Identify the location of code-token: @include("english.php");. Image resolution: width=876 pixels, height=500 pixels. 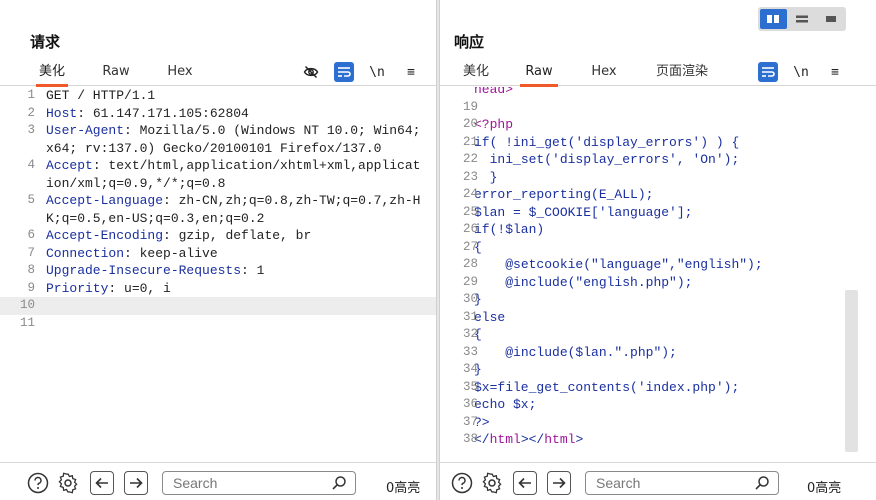
(583, 282).